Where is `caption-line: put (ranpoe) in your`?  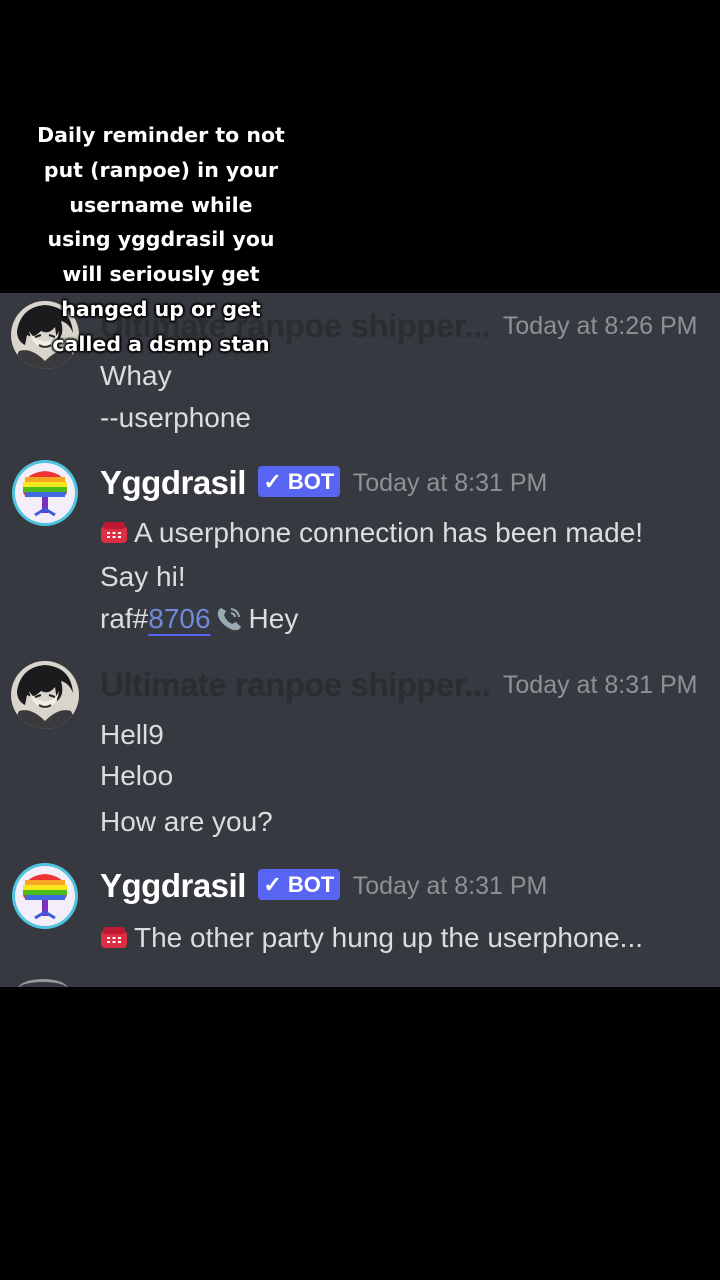 caption-line: put (ranpoe) in your is located at coordinates (161, 169).